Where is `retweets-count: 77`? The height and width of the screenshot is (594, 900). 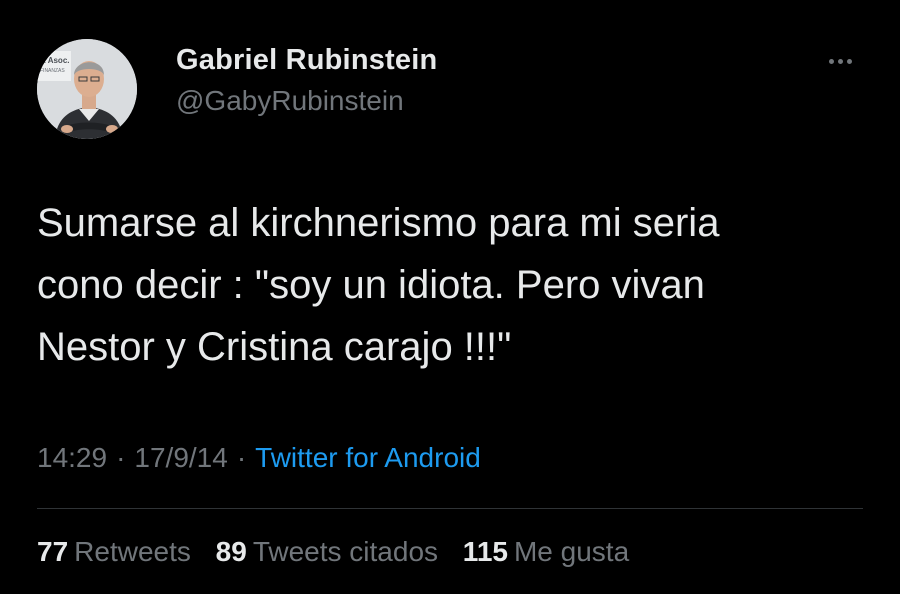 retweets-count: 77 is located at coordinates (53, 551).